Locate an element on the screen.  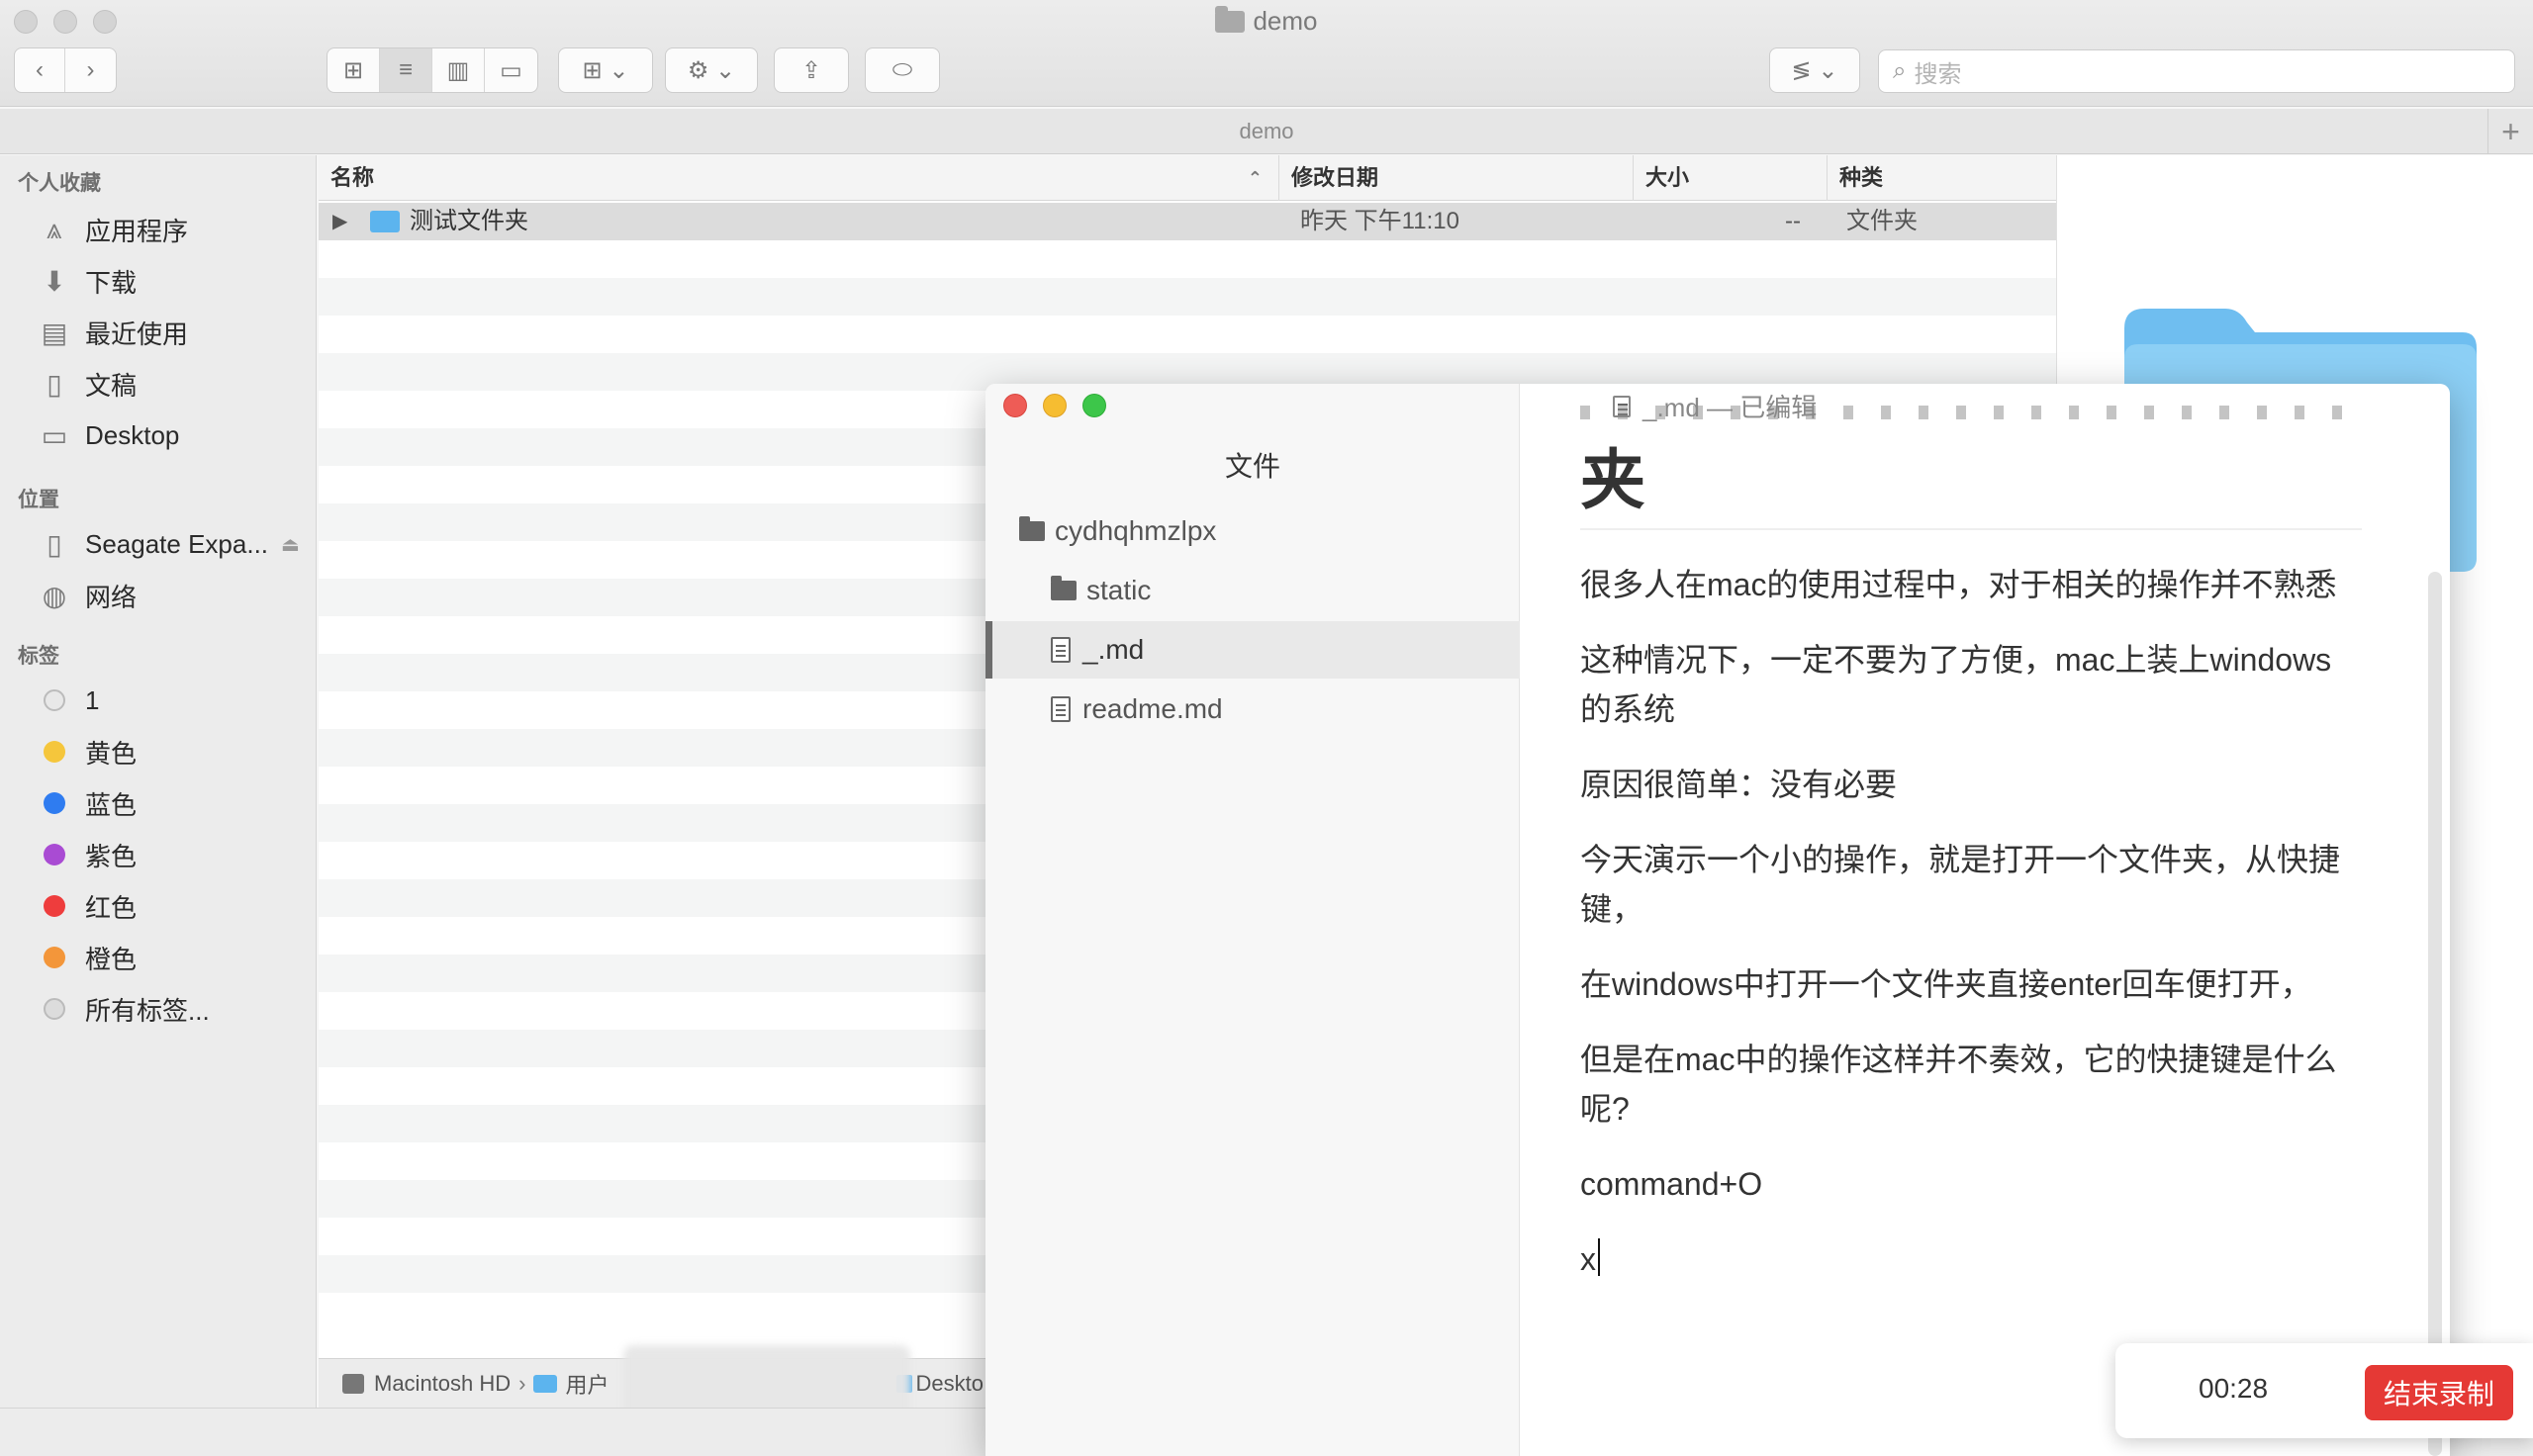
sidebar-tag-yellow: 黄色 is located at coordinates (158, 751).